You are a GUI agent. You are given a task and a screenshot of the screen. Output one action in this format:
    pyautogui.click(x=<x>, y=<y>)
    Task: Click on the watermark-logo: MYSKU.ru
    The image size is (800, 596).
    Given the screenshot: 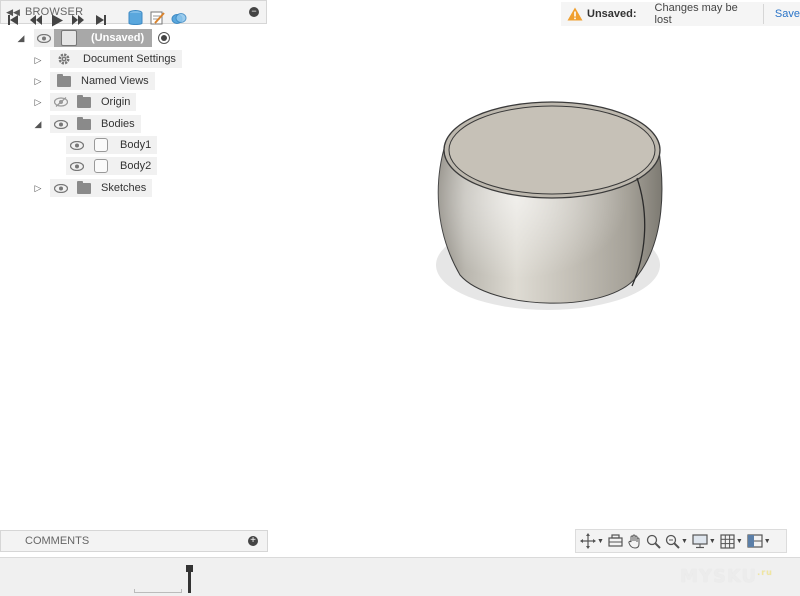 What is the action you would take?
    pyautogui.click(x=726, y=576)
    